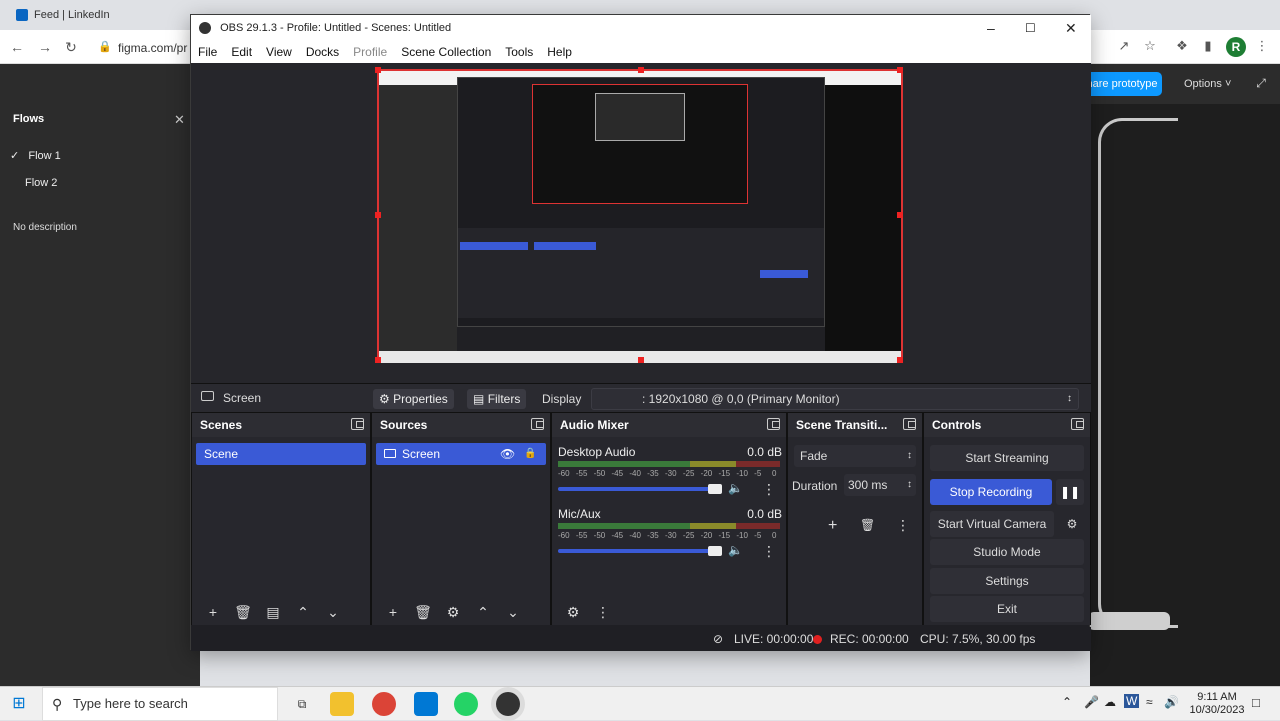 Image resolution: width=1280 pixels, height=721 pixels. I want to click on tab-linkedin: Feed | LinkedIn, so click(90, 15).